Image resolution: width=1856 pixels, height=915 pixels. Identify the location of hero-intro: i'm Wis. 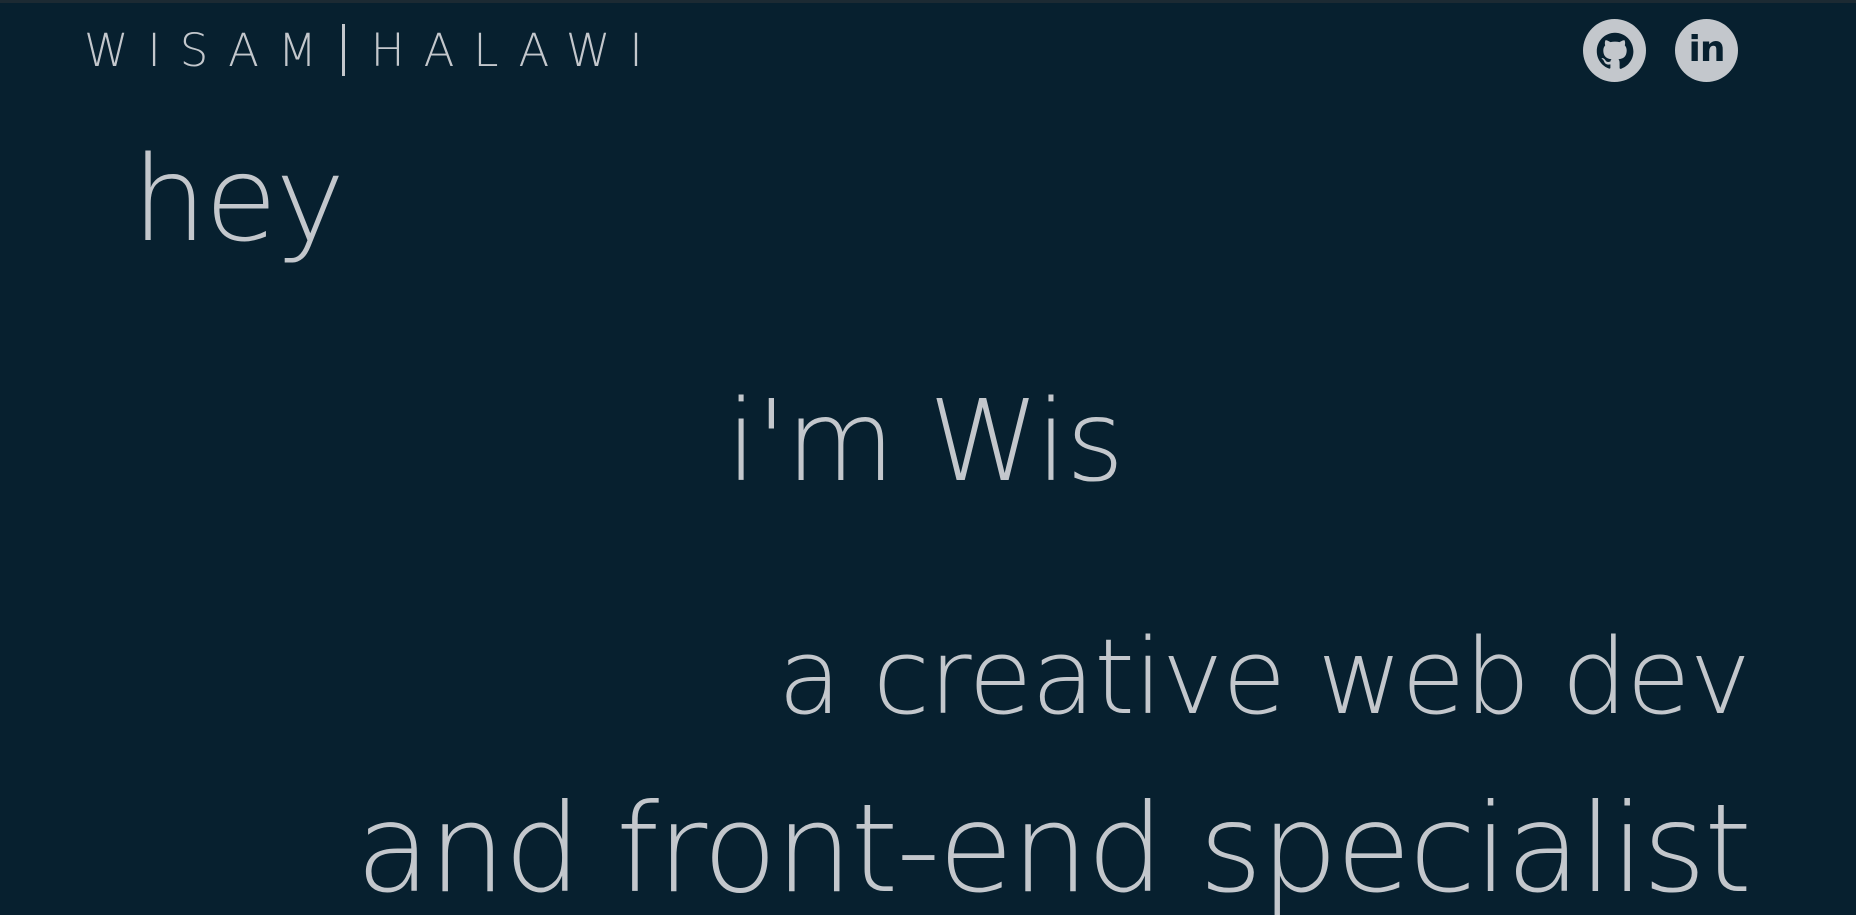
(925, 442).